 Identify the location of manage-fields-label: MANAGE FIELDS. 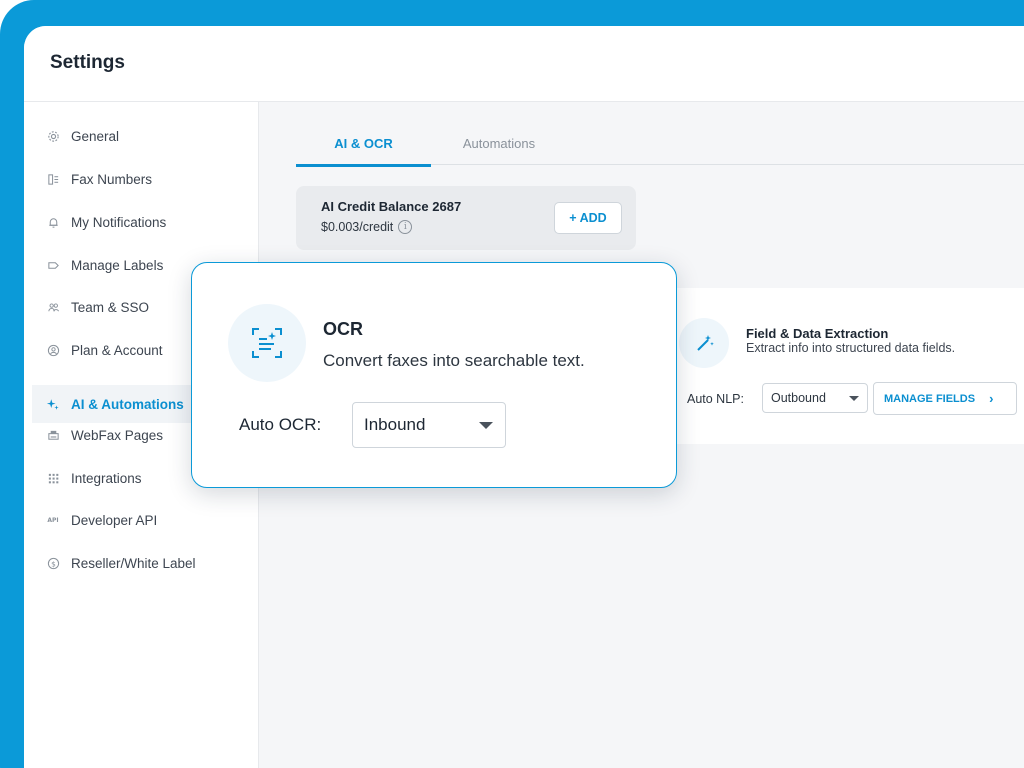
(930, 398).